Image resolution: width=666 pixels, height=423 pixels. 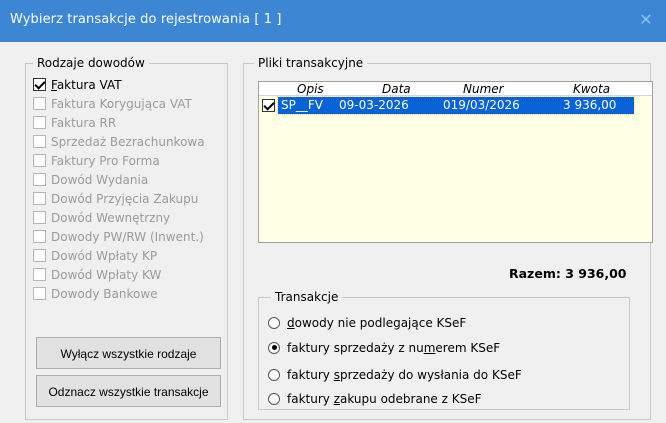 I want to click on transaction-option: faktury zakupu odebrane z KSeF, so click(x=375, y=398).